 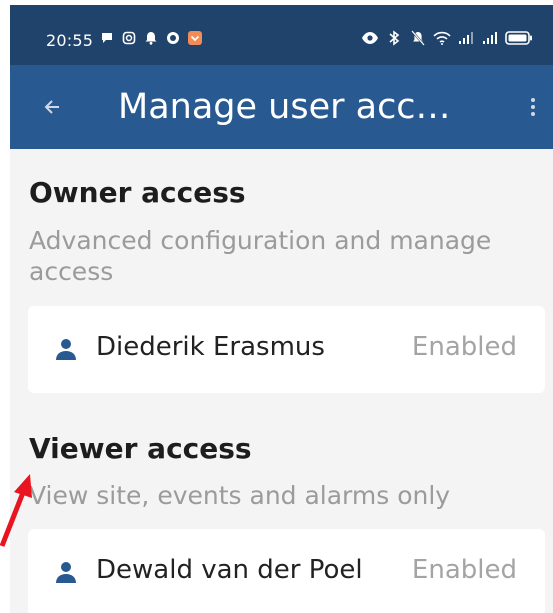 I want to click on battery-icon, so click(x=519, y=38).